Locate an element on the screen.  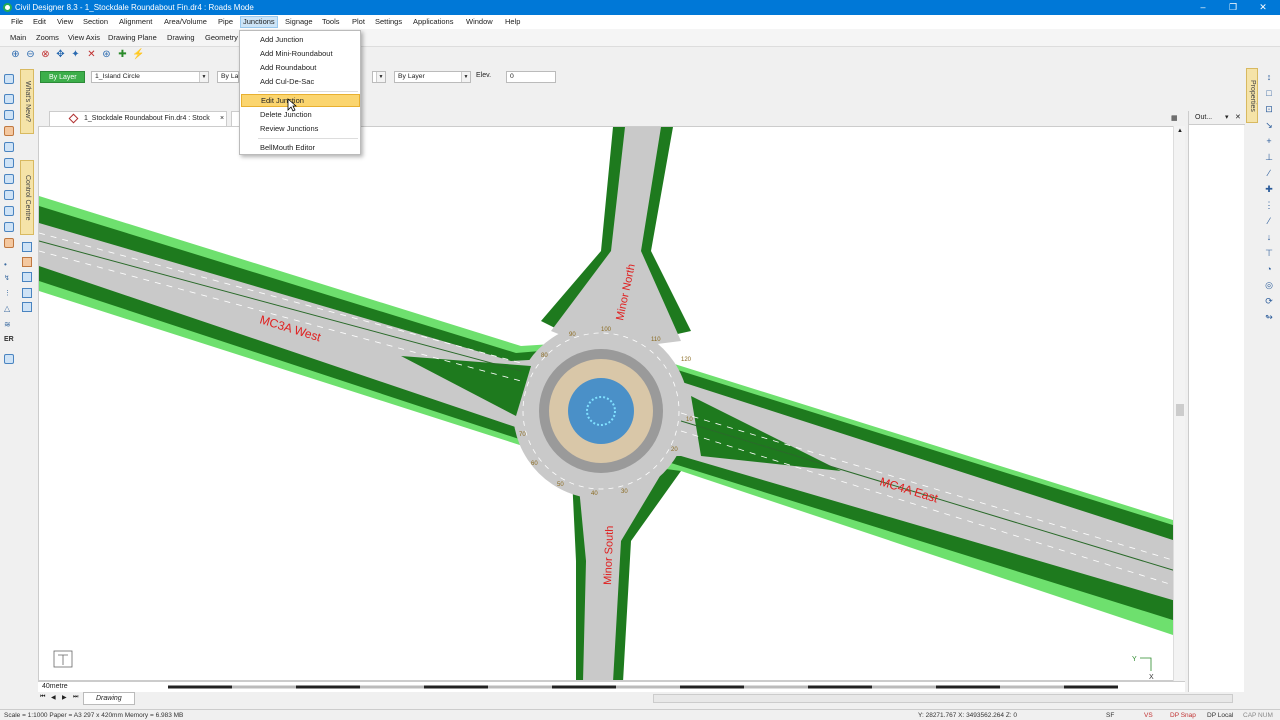
zoom-out-icon: ⊖ is located at coordinates (30, 54).